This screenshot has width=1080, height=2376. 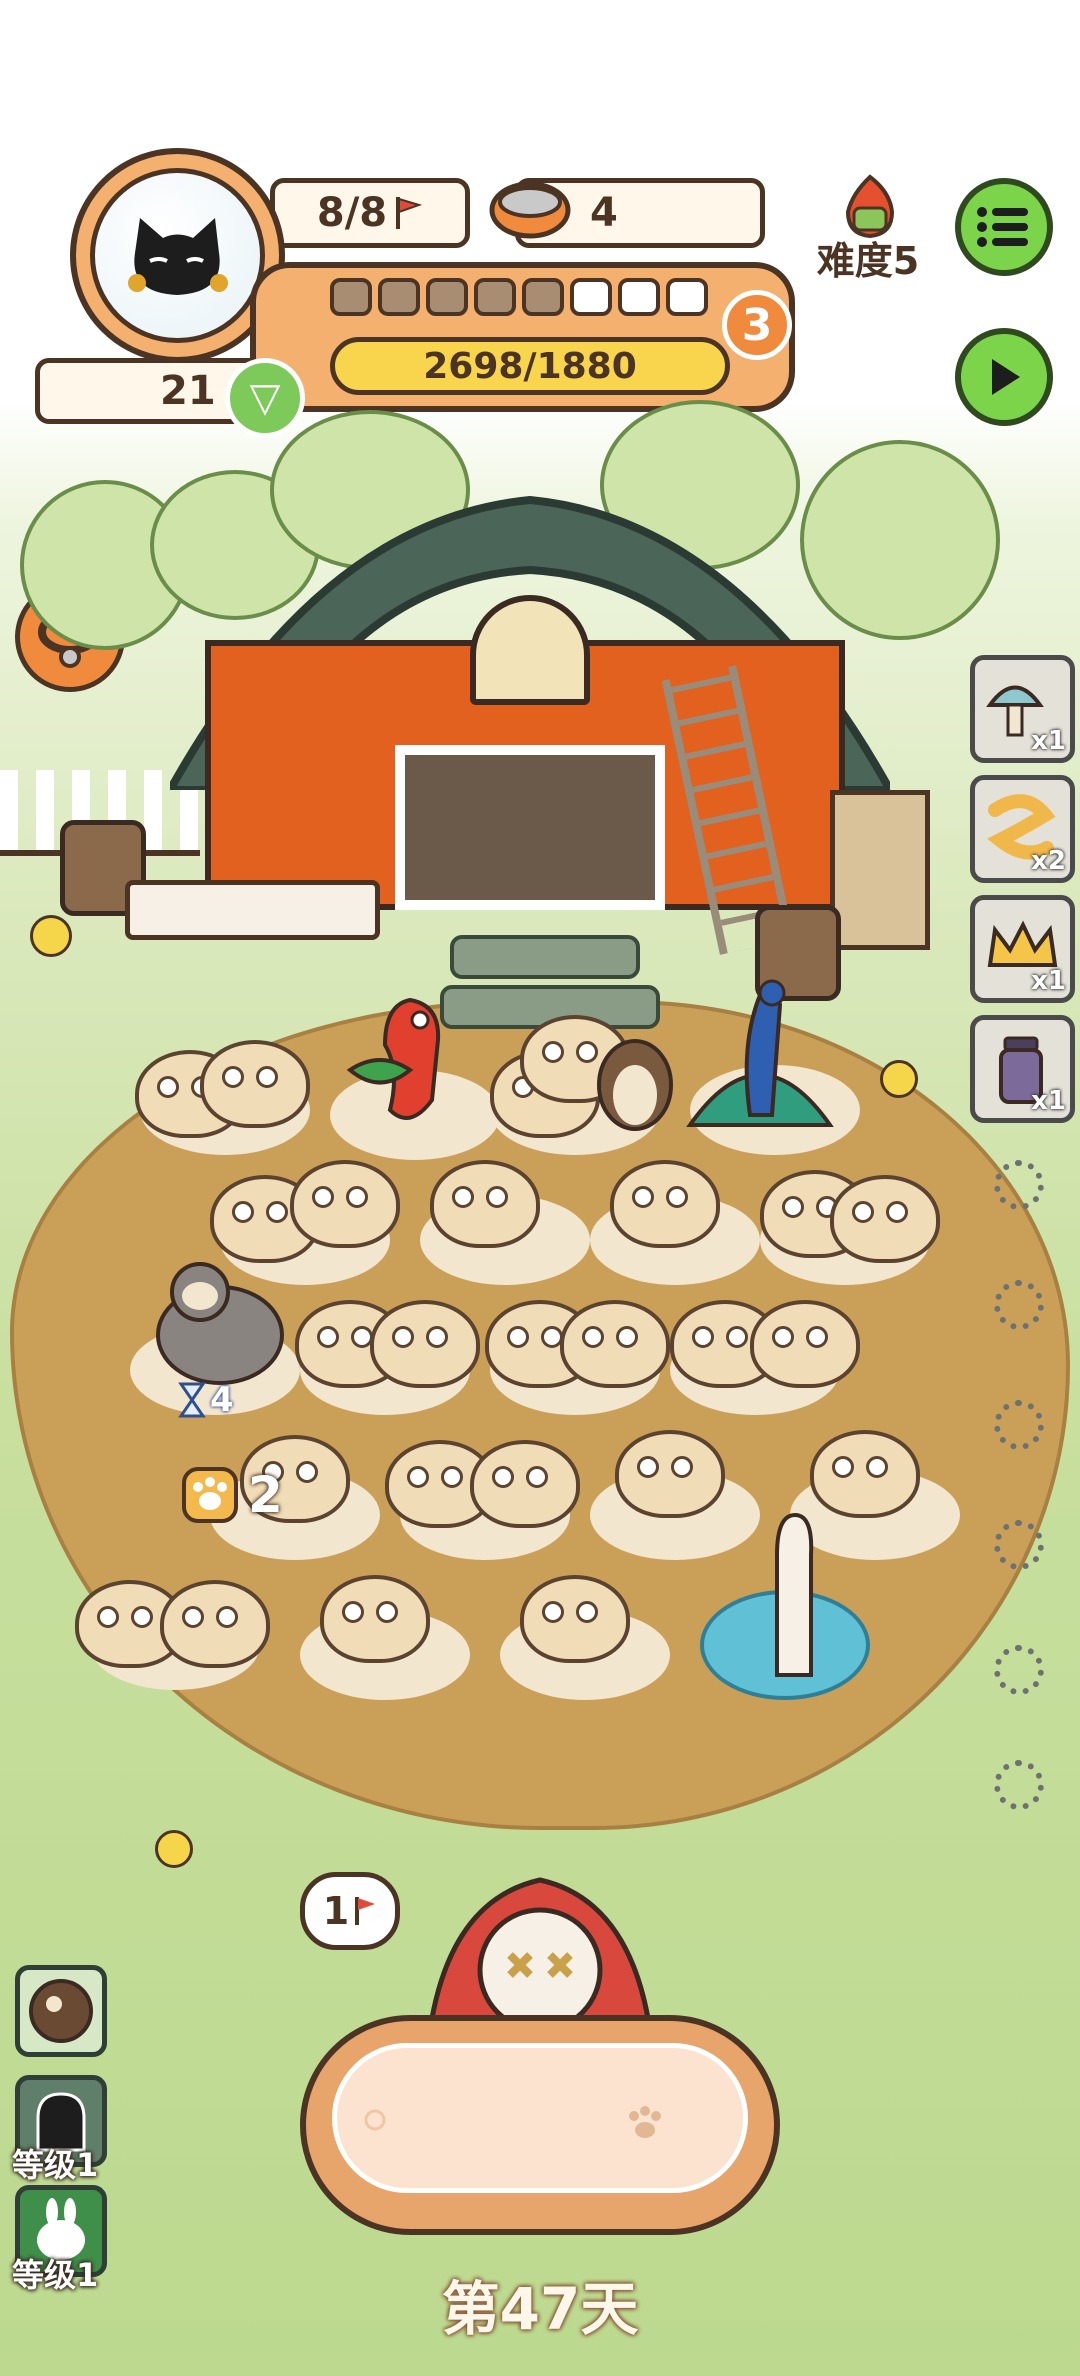 I want to click on parrot, so click(x=405, y=1065).